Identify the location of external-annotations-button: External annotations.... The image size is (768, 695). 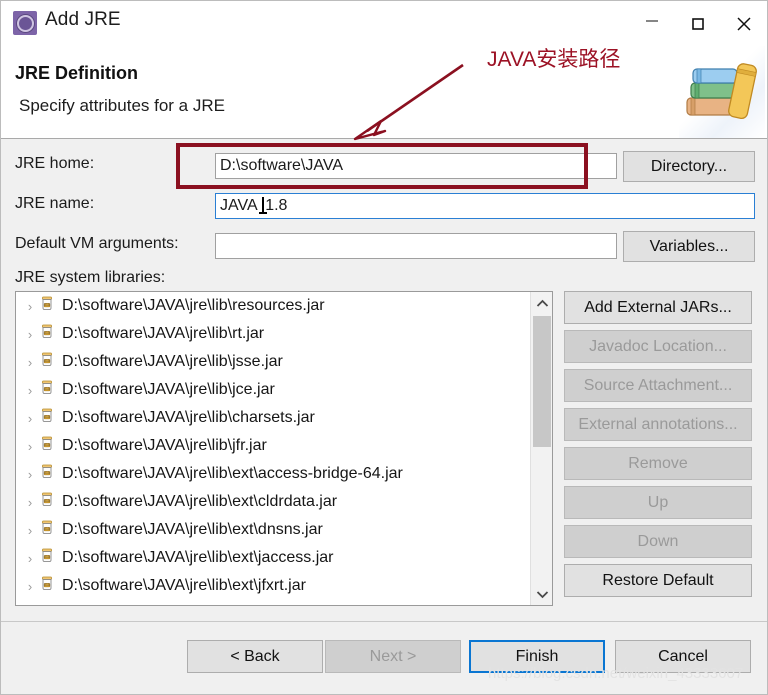
(658, 424).